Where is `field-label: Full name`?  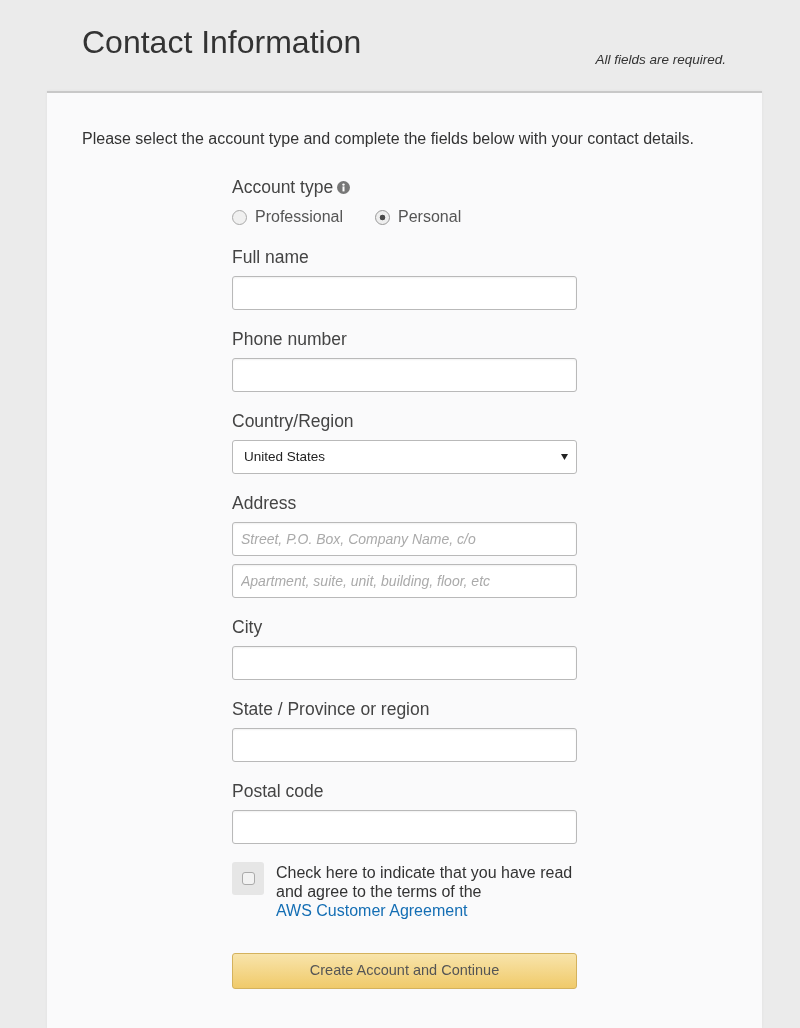
field-label: Full name is located at coordinates (270, 257).